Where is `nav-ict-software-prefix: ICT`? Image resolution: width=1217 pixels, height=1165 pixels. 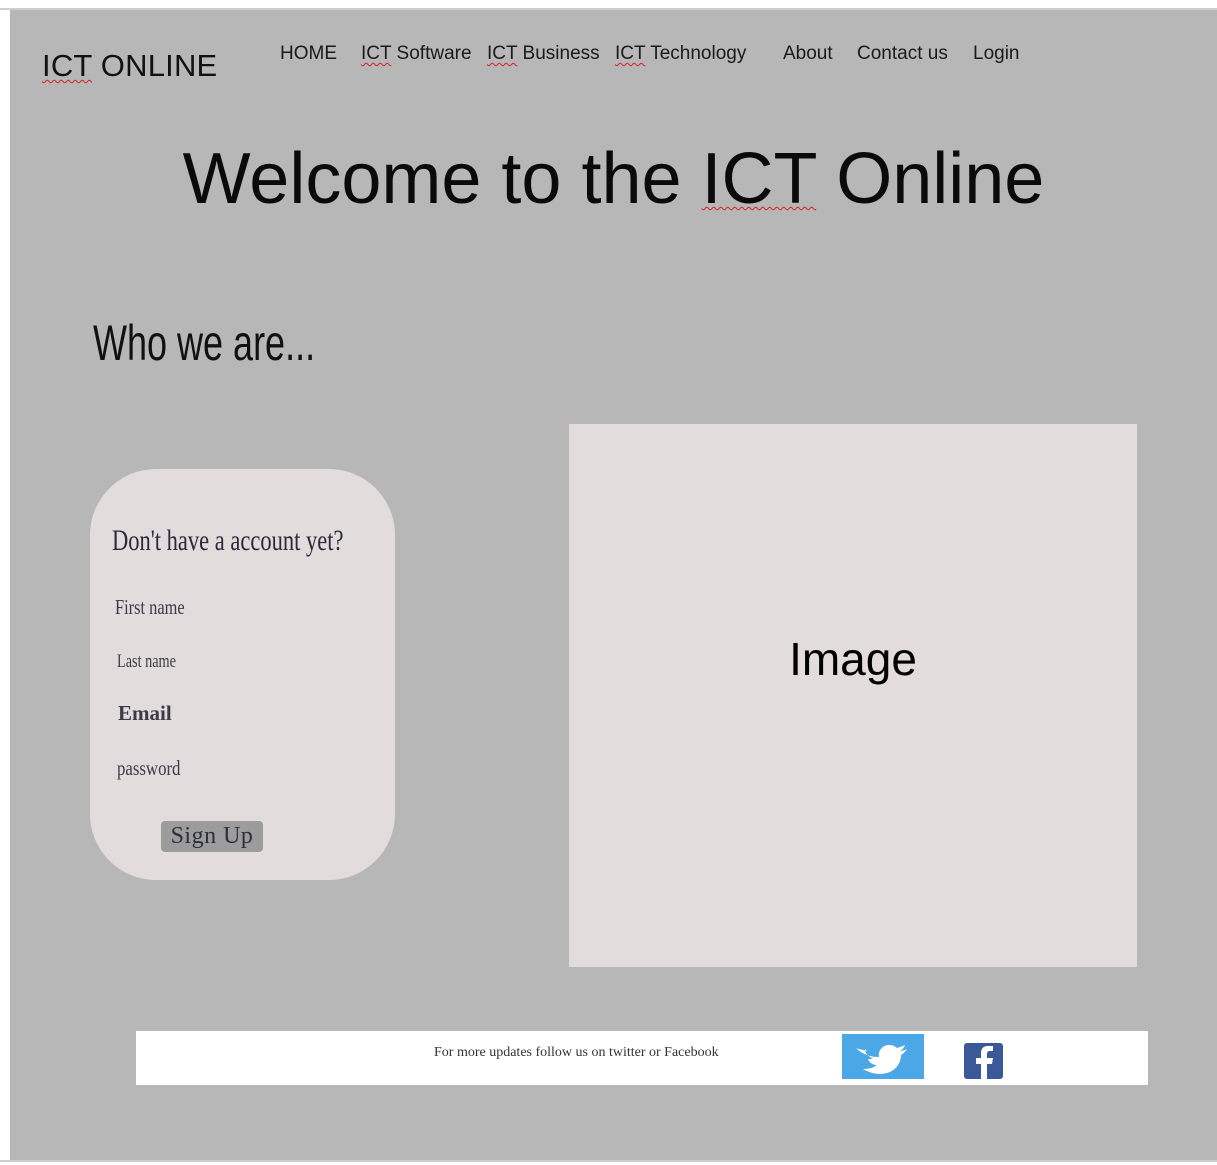
nav-ict-software-prefix: ICT is located at coordinates (376, 53).